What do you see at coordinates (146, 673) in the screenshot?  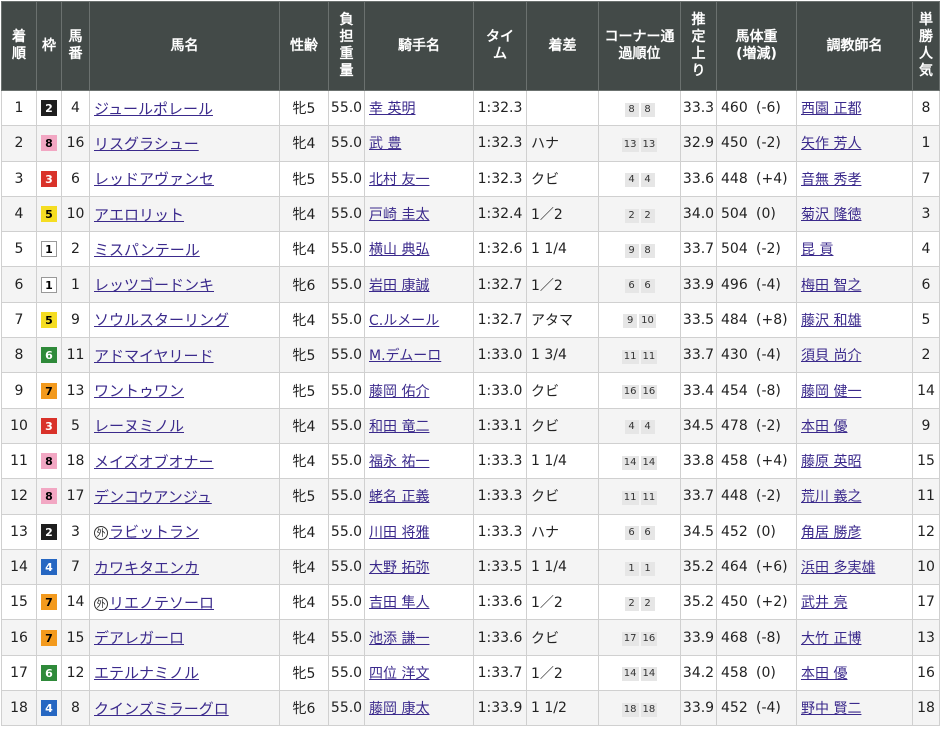 I see `horse-name-link: エテルナミノル` at bounding box center [146, 673].